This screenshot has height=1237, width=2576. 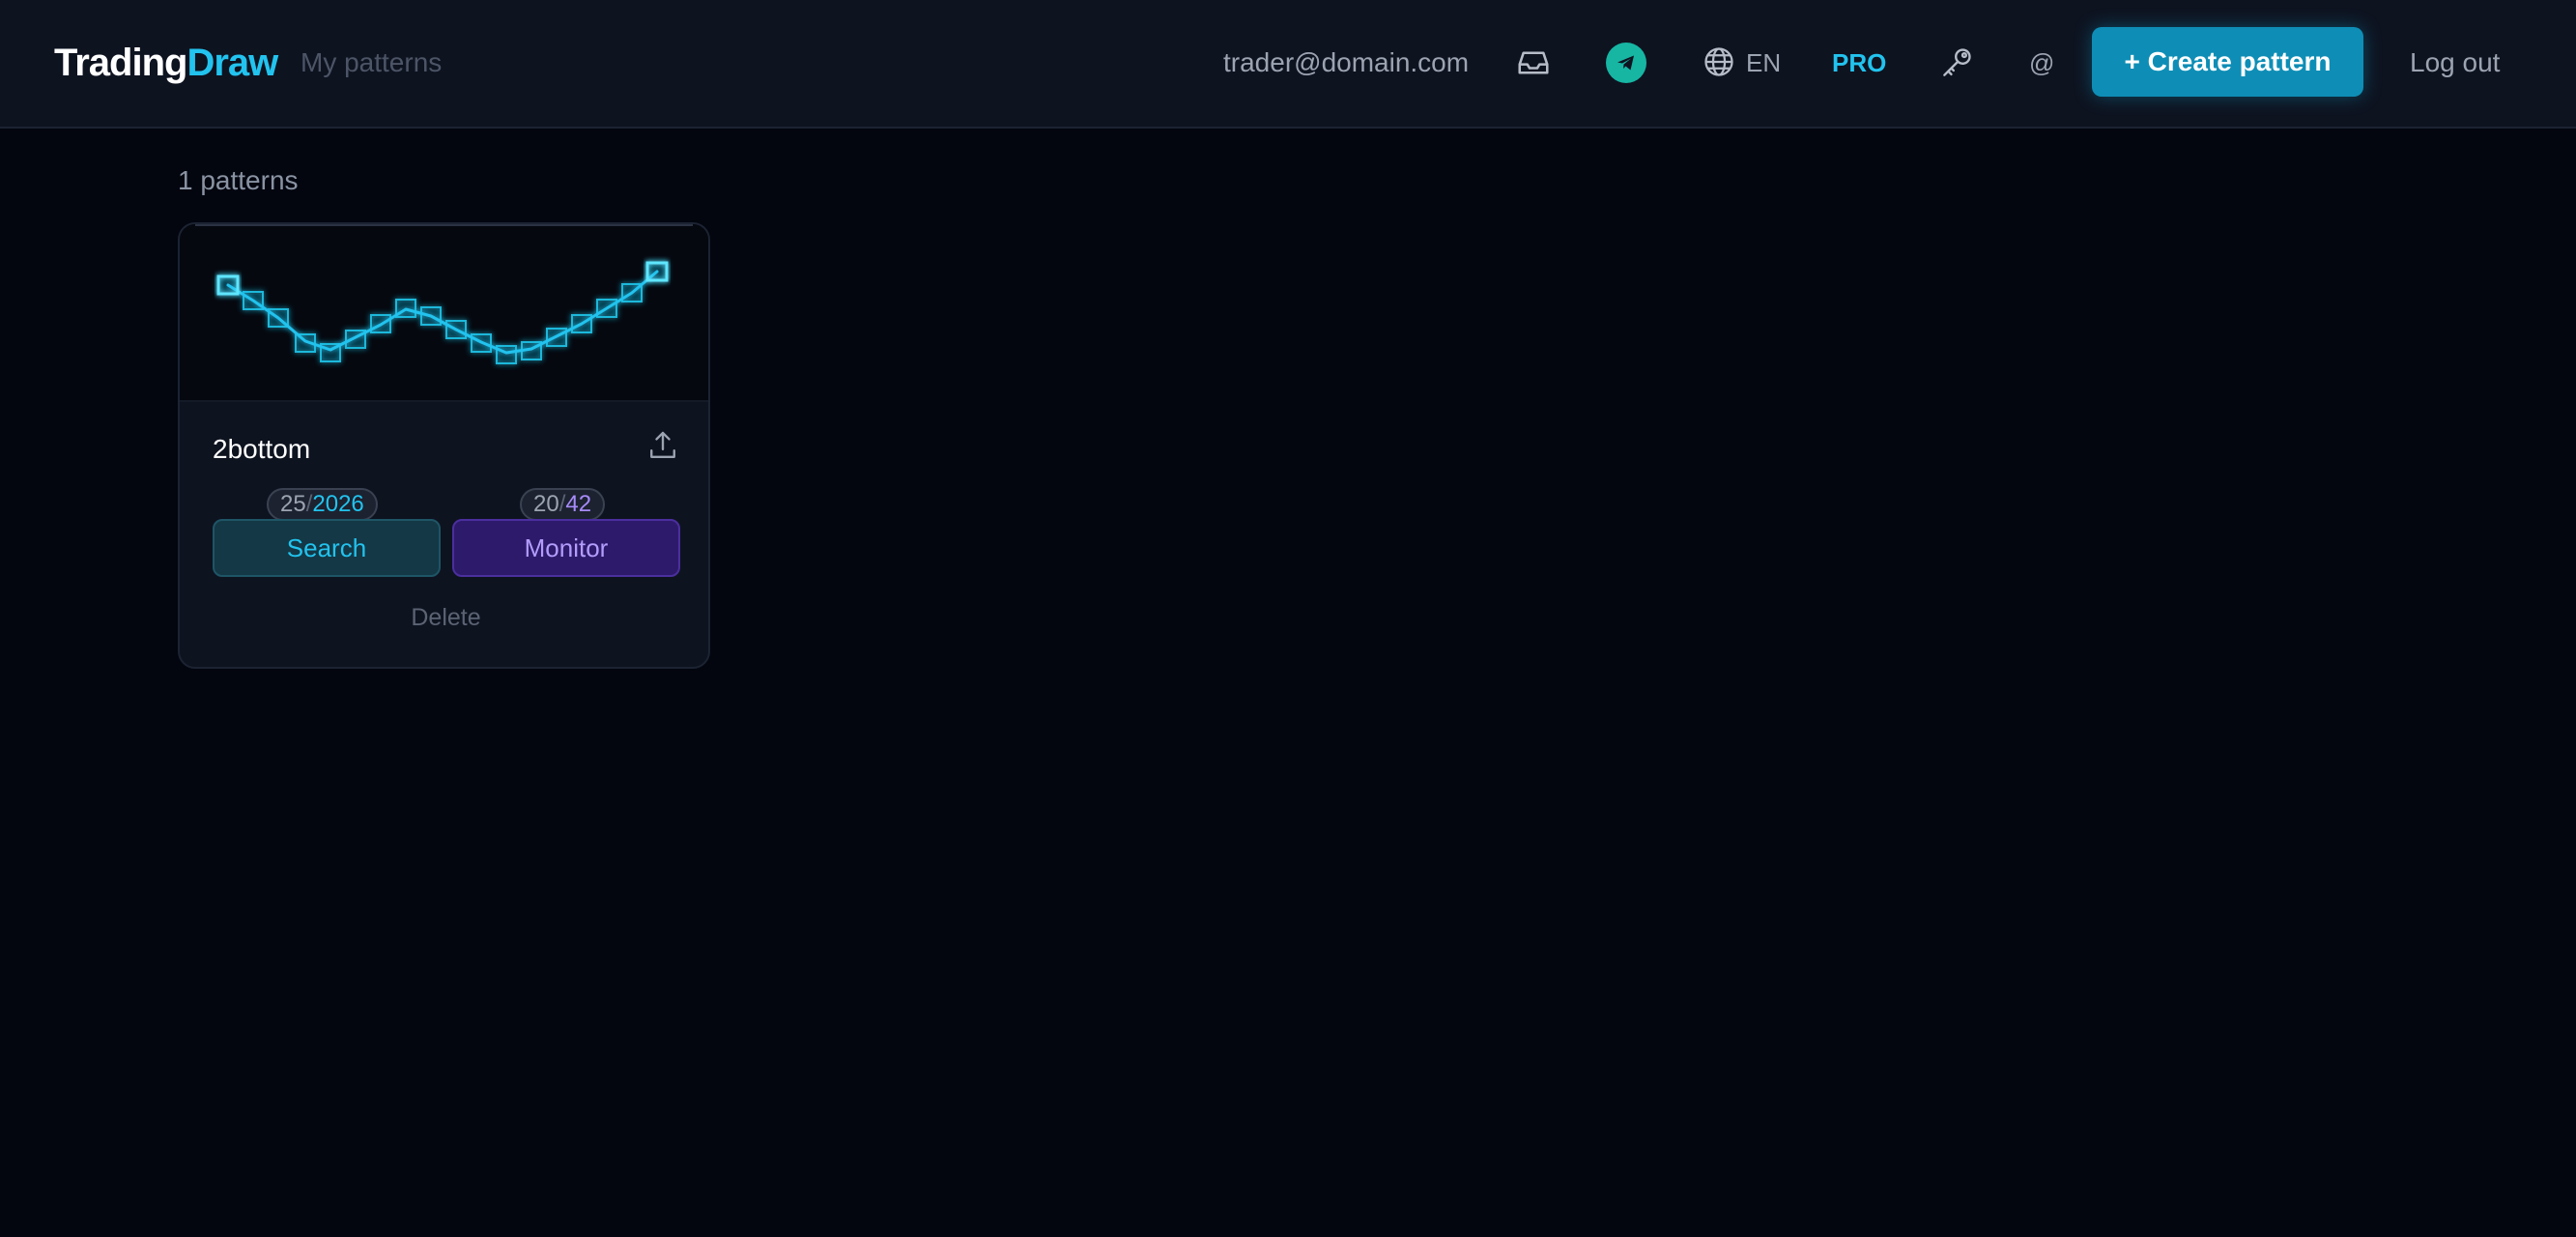 I want to click on telegram-icon, so click(x=1626, y=63).